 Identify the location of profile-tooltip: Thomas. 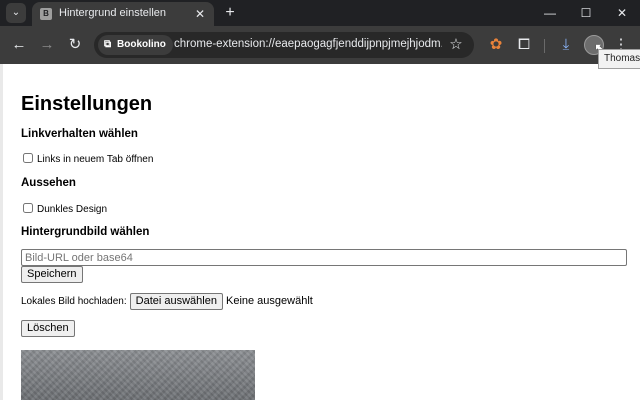
(619, 59).